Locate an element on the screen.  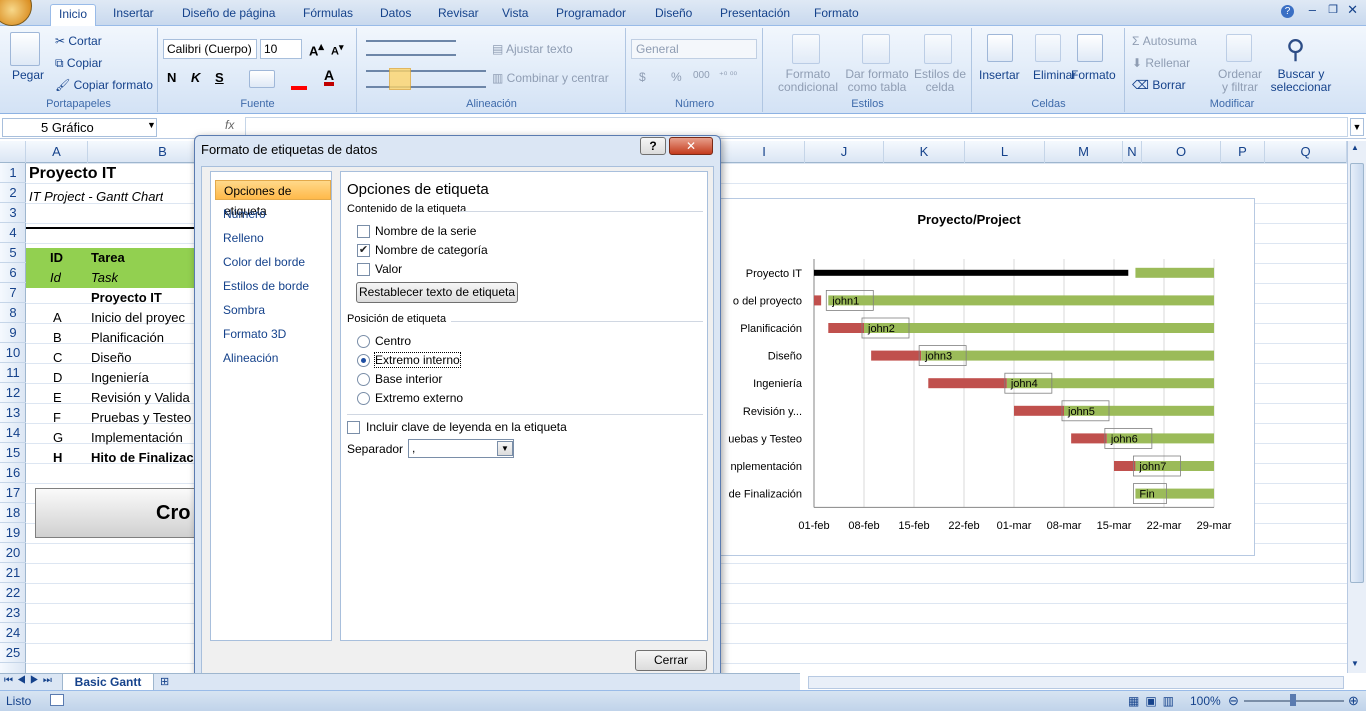
row-header-18: 18 is located at coordinates (13, 513).